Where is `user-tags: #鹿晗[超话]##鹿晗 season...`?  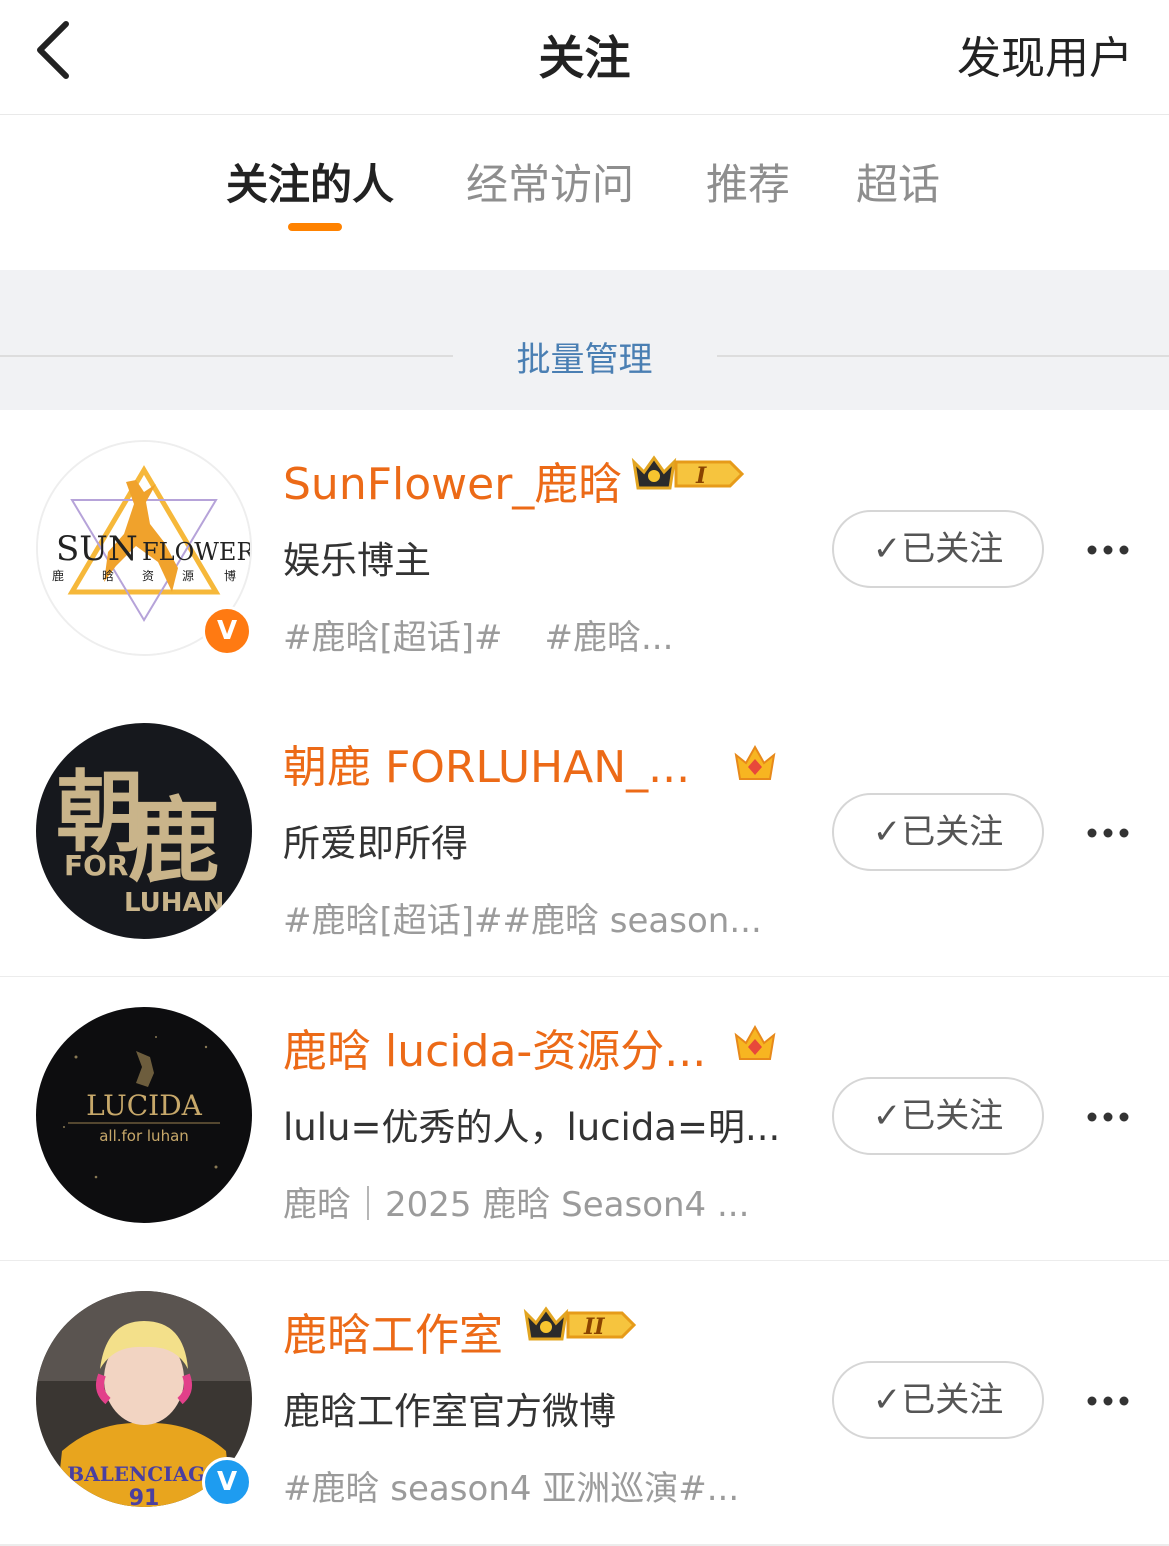 user-tags: #鹿晗[超话]##鹿晗 season... is located at coordinates (522, 917).